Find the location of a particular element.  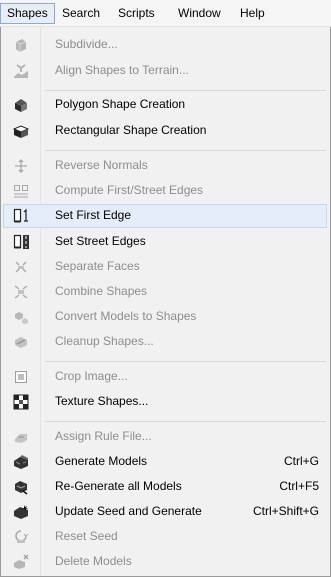

menu-item-label: Generate Models is located at coordinates (101, 461).